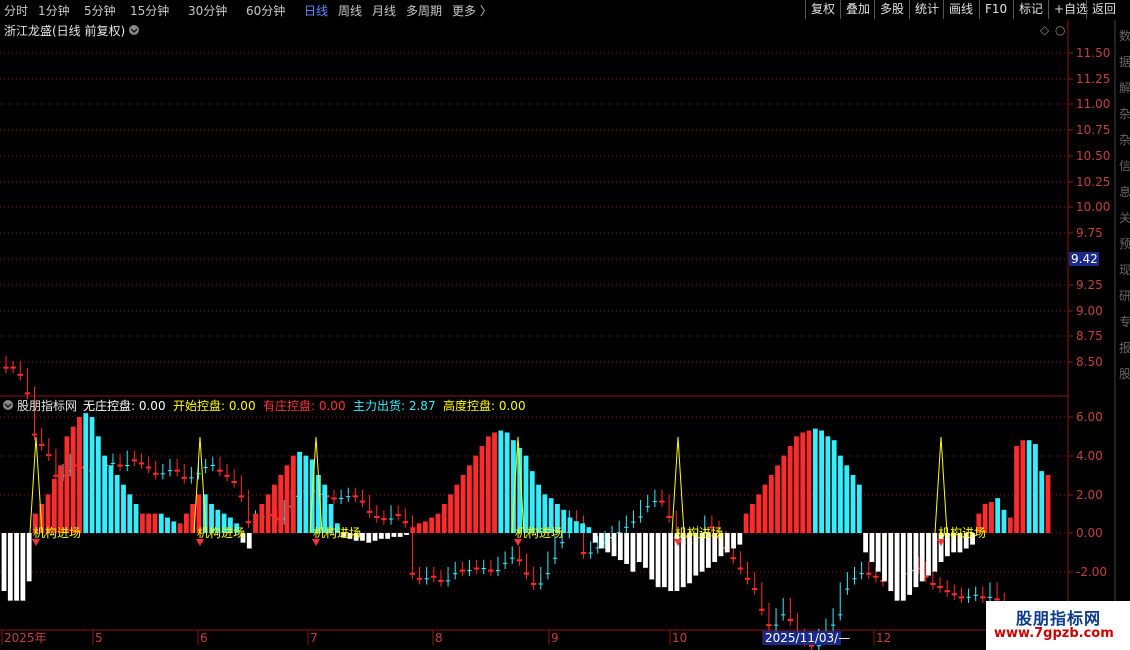 The height and width of the screenshot is (650, 1130). Describe the element at coordinates (822, 9) in the screenshot. I see `toolbar-action-0: 复权` at that location.